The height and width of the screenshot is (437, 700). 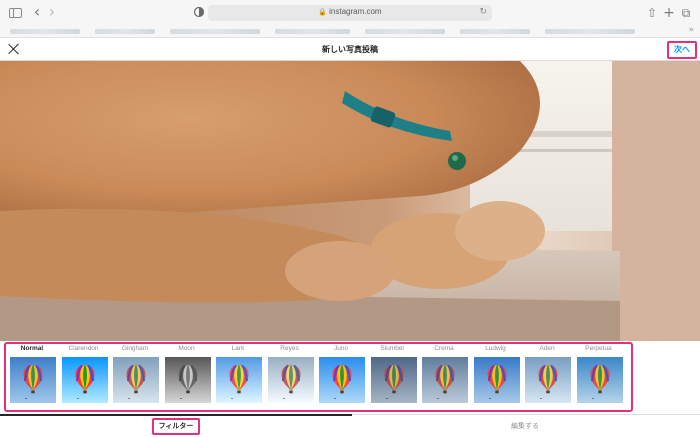 I want to click on filter-option-perpetua: Perpetua, so click(x=599, y=373).